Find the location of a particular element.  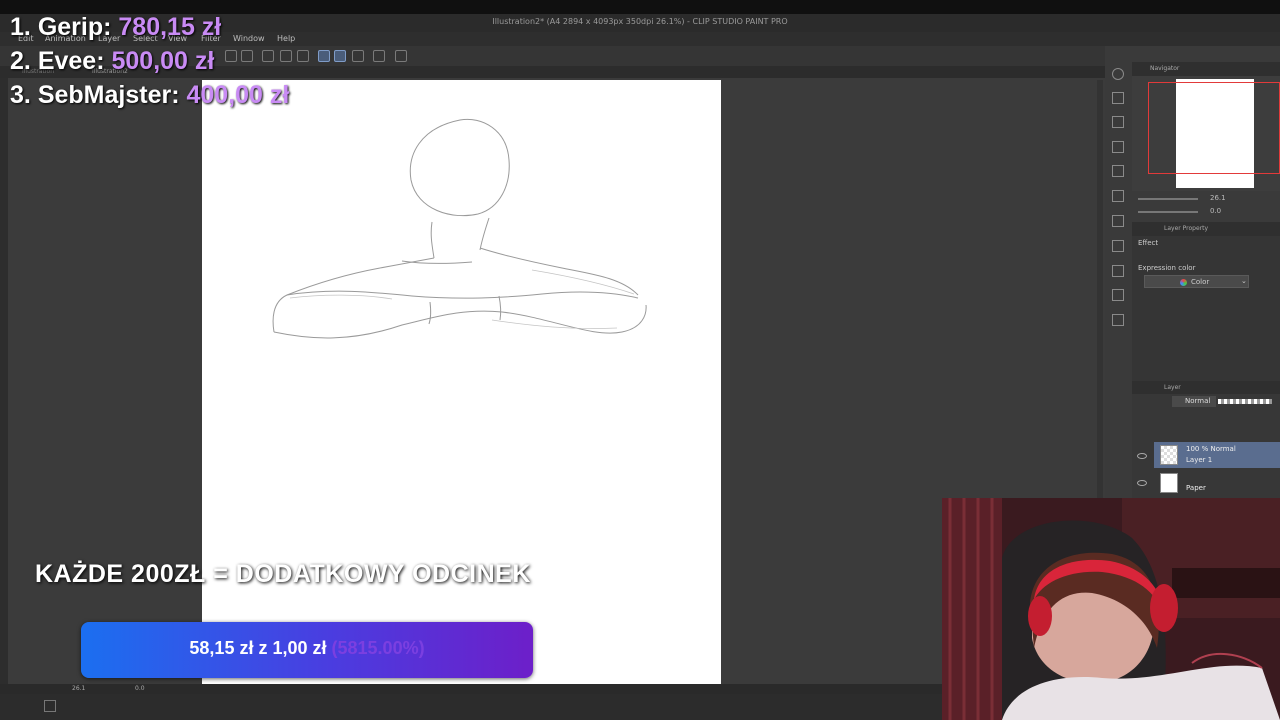

donation-amount: 500,00 zł is located at coordinates (163, 61).